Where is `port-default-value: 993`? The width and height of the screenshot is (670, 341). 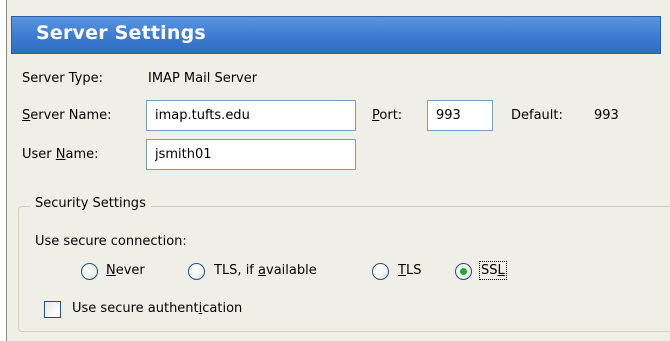
port-default-value: 993 is located at coordinates (606, 115).